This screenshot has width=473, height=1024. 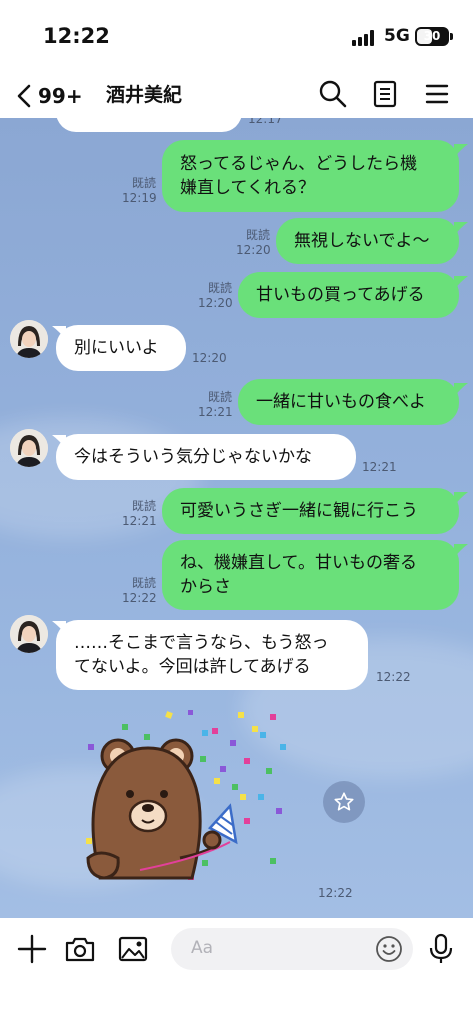 I want to click on read-receipt: 既読 12:22, so click(x=139, y=590).